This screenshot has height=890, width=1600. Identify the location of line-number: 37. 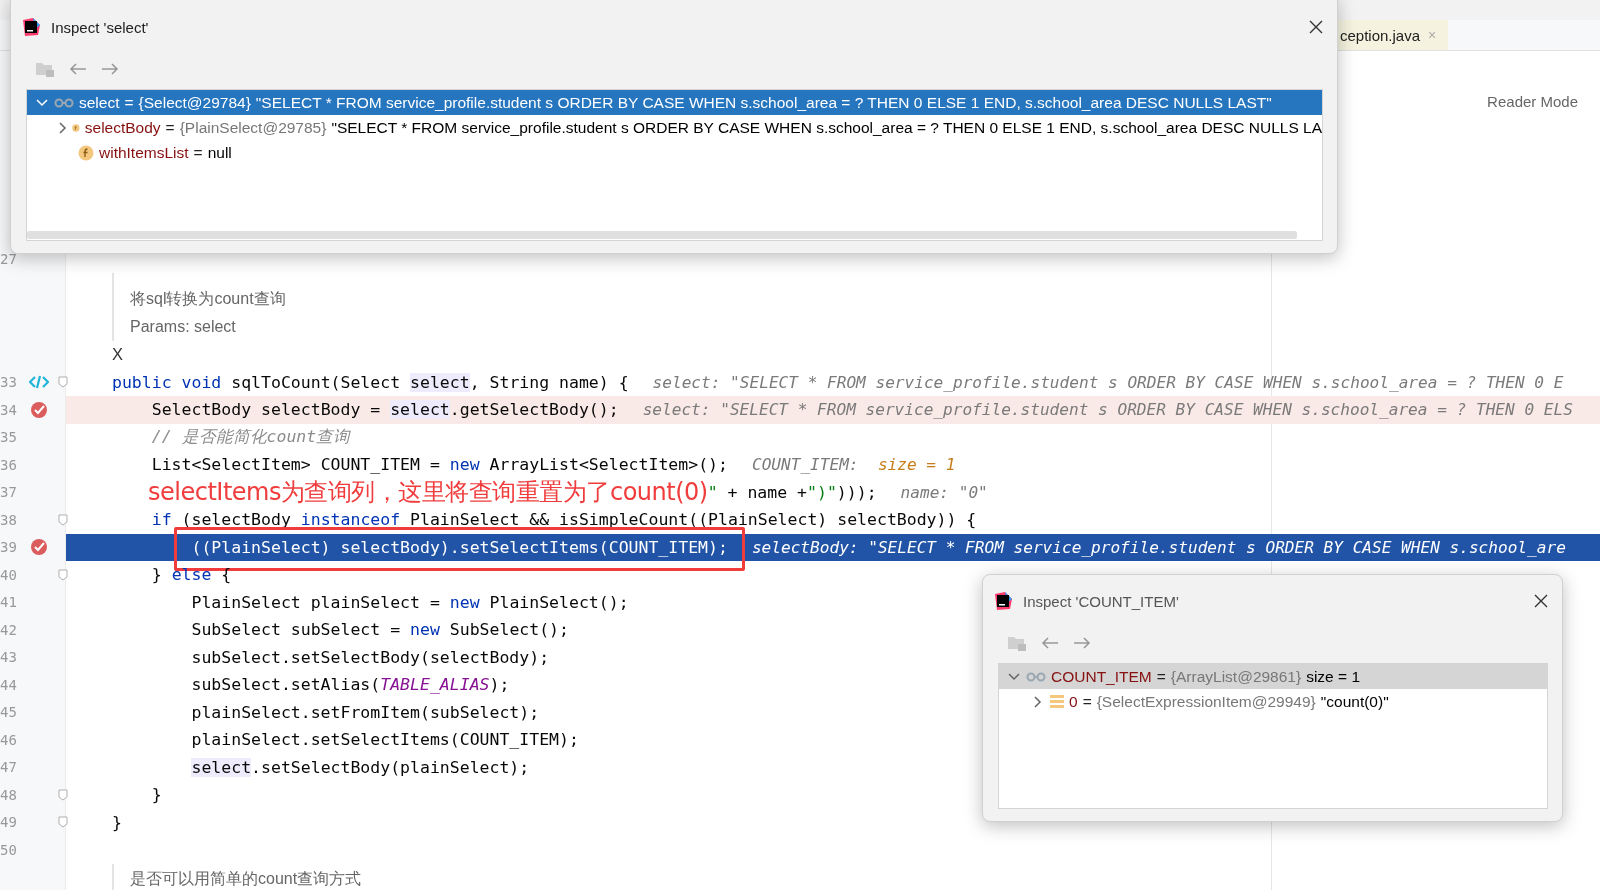
(9, 492).